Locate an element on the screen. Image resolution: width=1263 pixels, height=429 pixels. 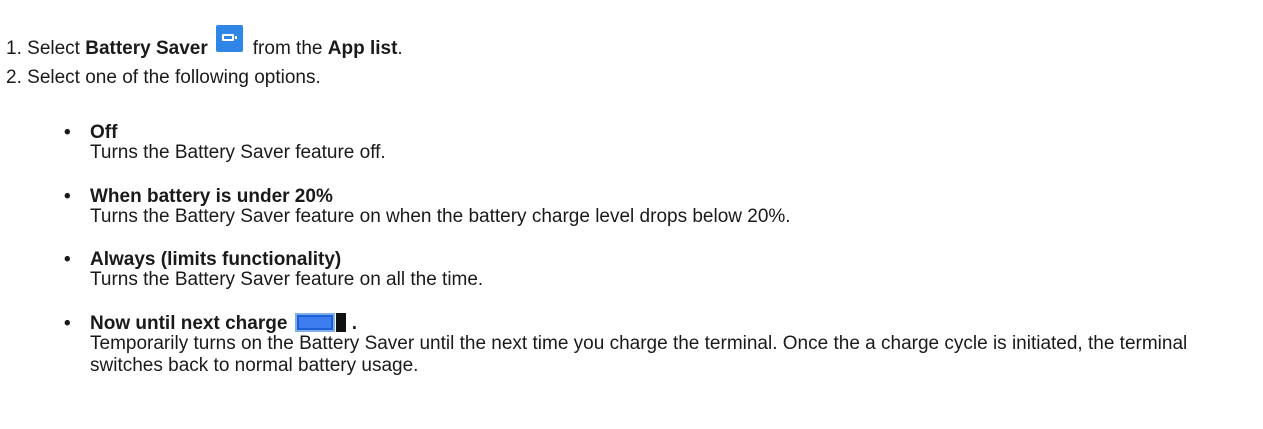
option-title: Always (limits functionality) is located at coordinates (216, 259).